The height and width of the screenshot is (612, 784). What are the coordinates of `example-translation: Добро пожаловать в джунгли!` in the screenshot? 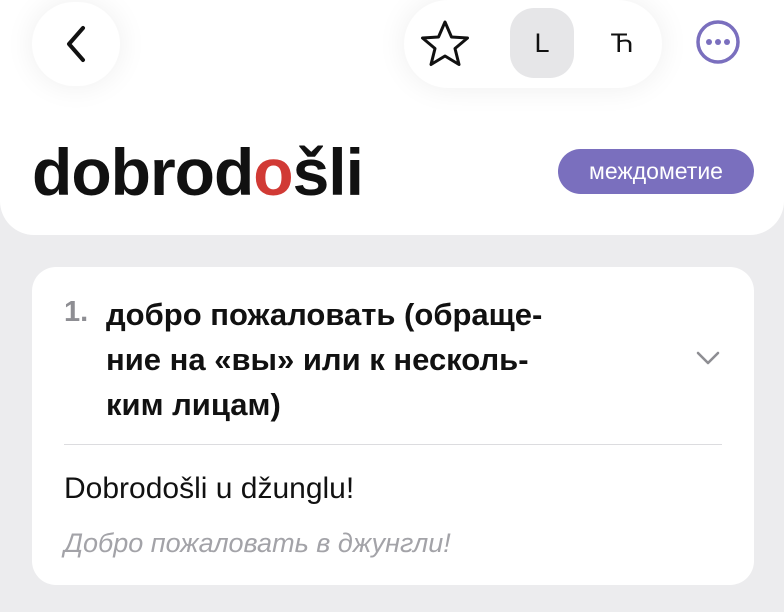 It's located at (257, 543).